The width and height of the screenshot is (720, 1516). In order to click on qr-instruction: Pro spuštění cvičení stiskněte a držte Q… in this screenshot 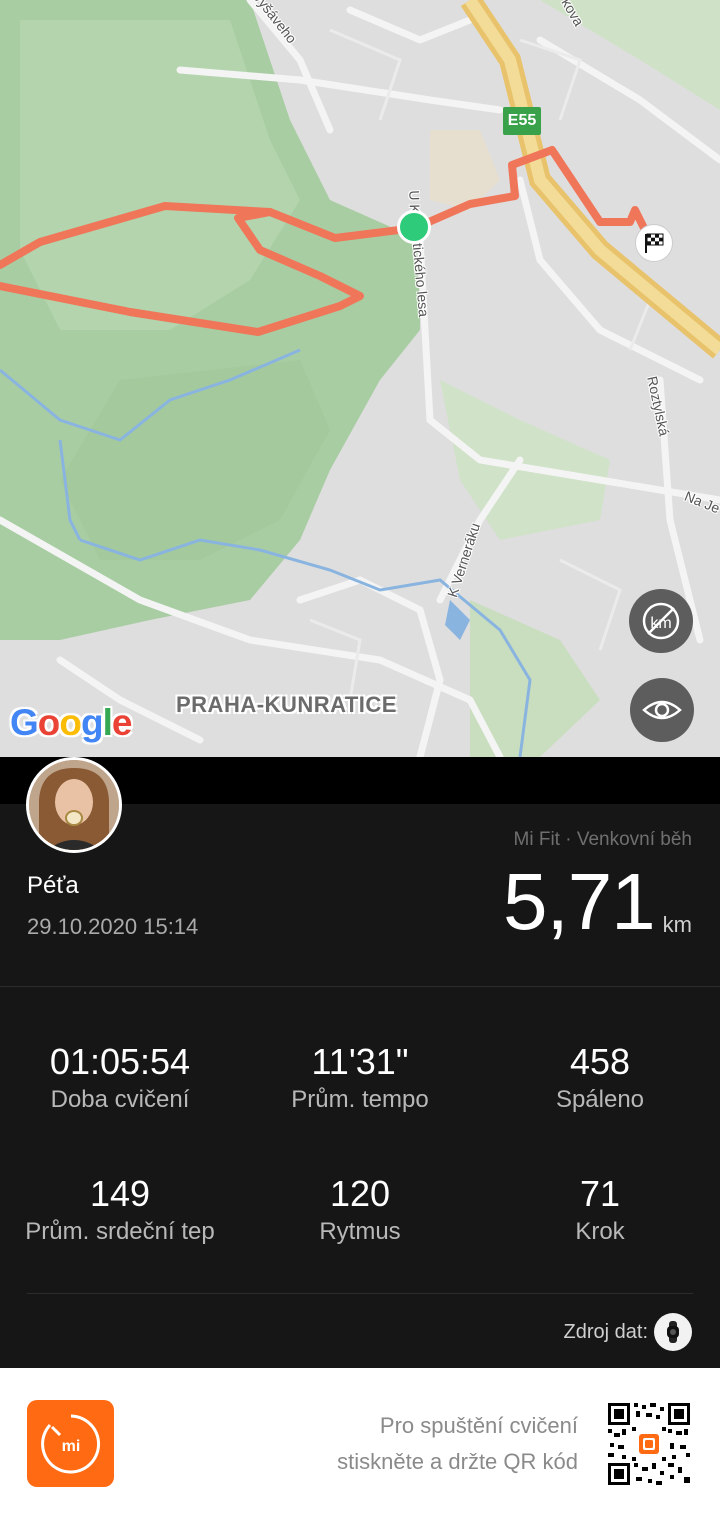, I will do `click(457, 1444)`.